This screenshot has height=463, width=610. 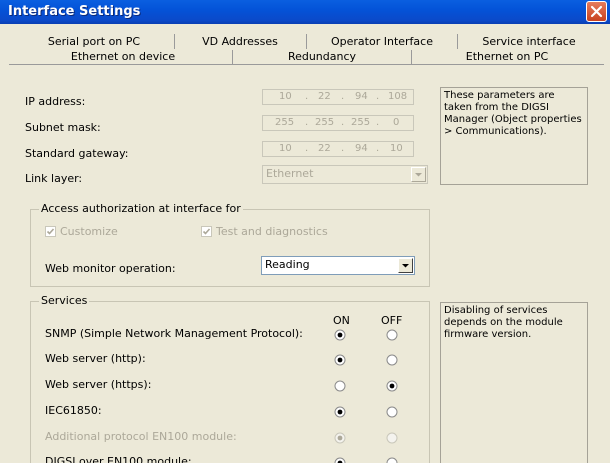 I want to click on services-legend: Services, so click(x=64, y=300).